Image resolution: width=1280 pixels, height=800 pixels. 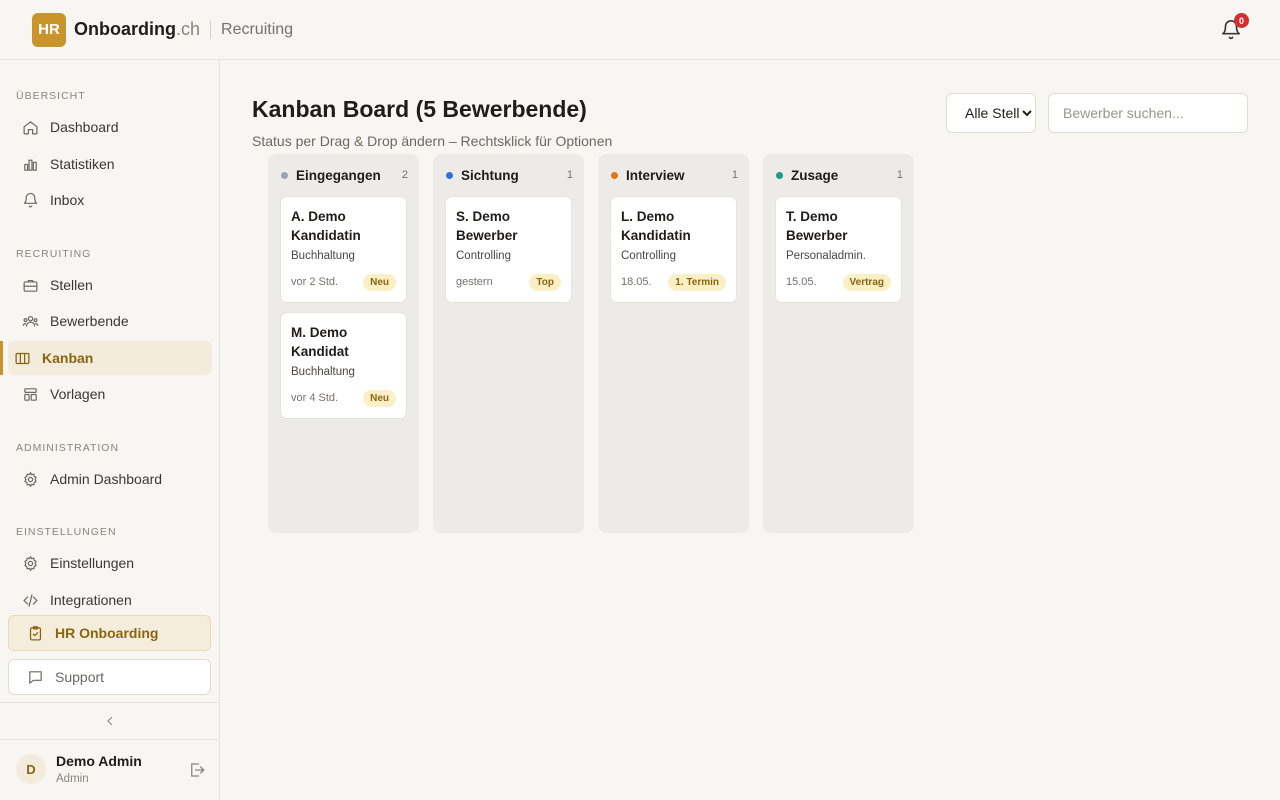 What do you see at coordinates (487, 226) in the screenshot?
I see `candidate-name: S. Demo Bewerber` at bounding box center [487, 226].